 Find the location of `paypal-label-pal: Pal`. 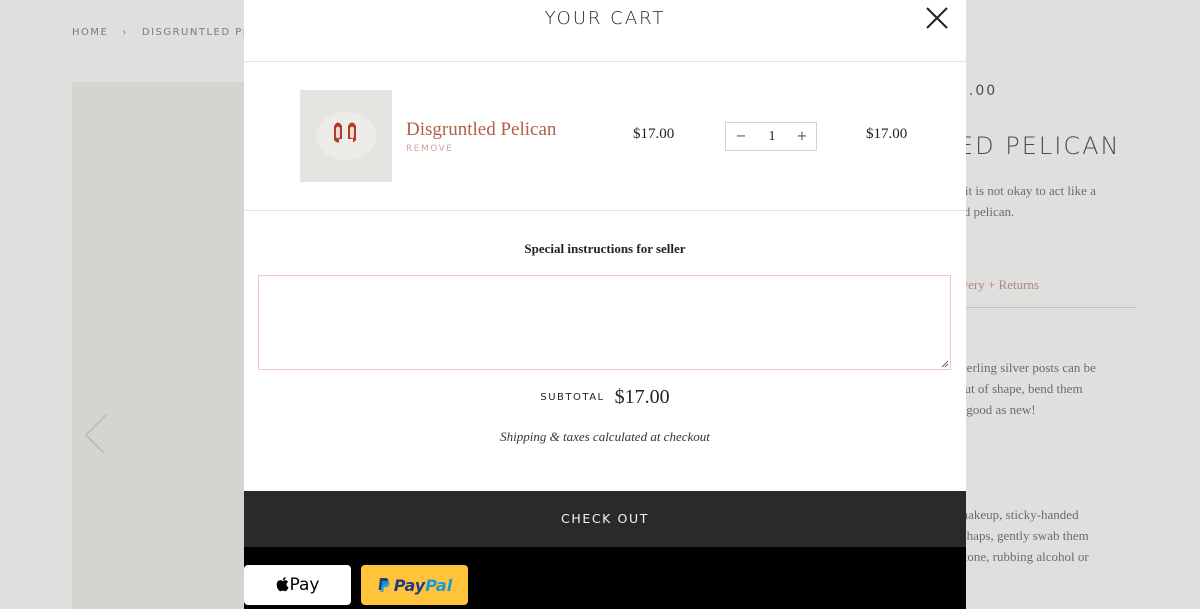

paypal-label-pal: Pal is located at coordinates (439, 585).